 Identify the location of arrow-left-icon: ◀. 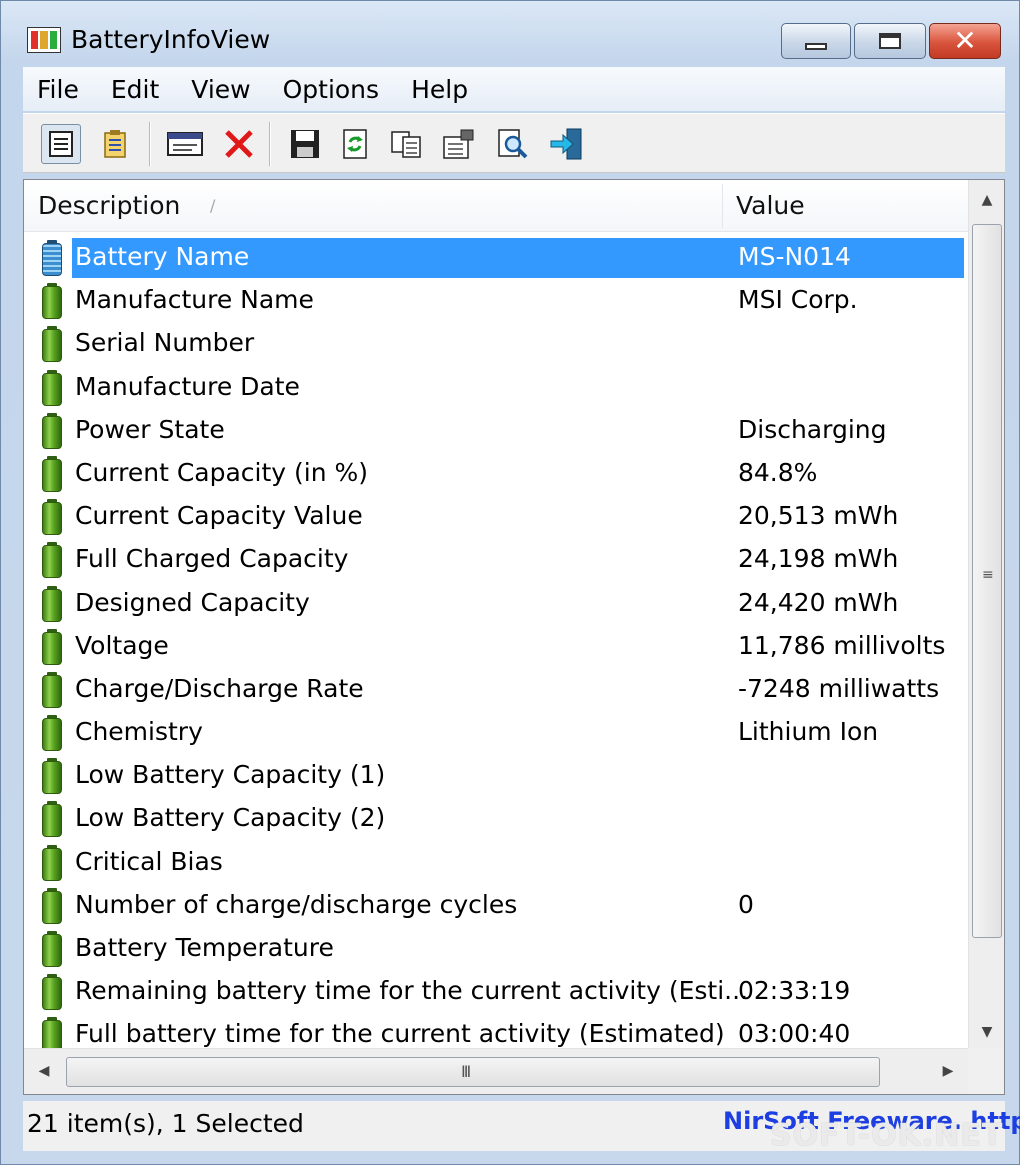
(44, 1071).